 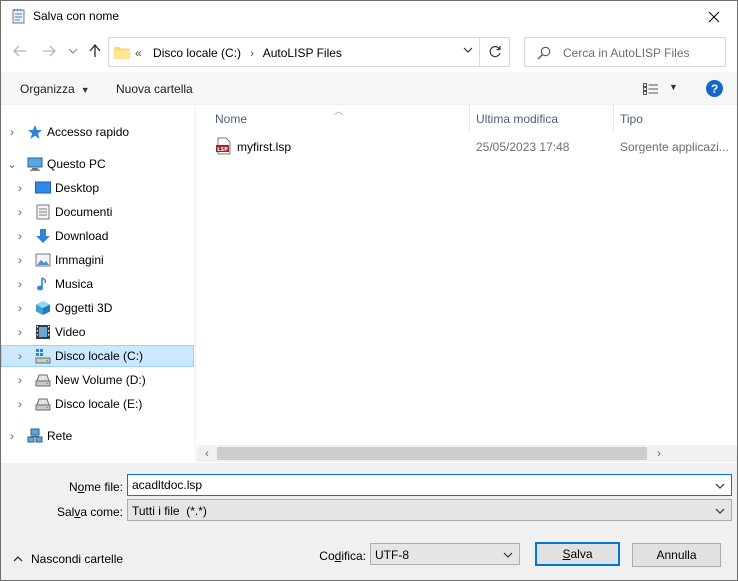 What do you see at coordinates (12, 164) in the screenshot?
I see `chevron-down-icon: ⌄` at bounding box center [12, 164].